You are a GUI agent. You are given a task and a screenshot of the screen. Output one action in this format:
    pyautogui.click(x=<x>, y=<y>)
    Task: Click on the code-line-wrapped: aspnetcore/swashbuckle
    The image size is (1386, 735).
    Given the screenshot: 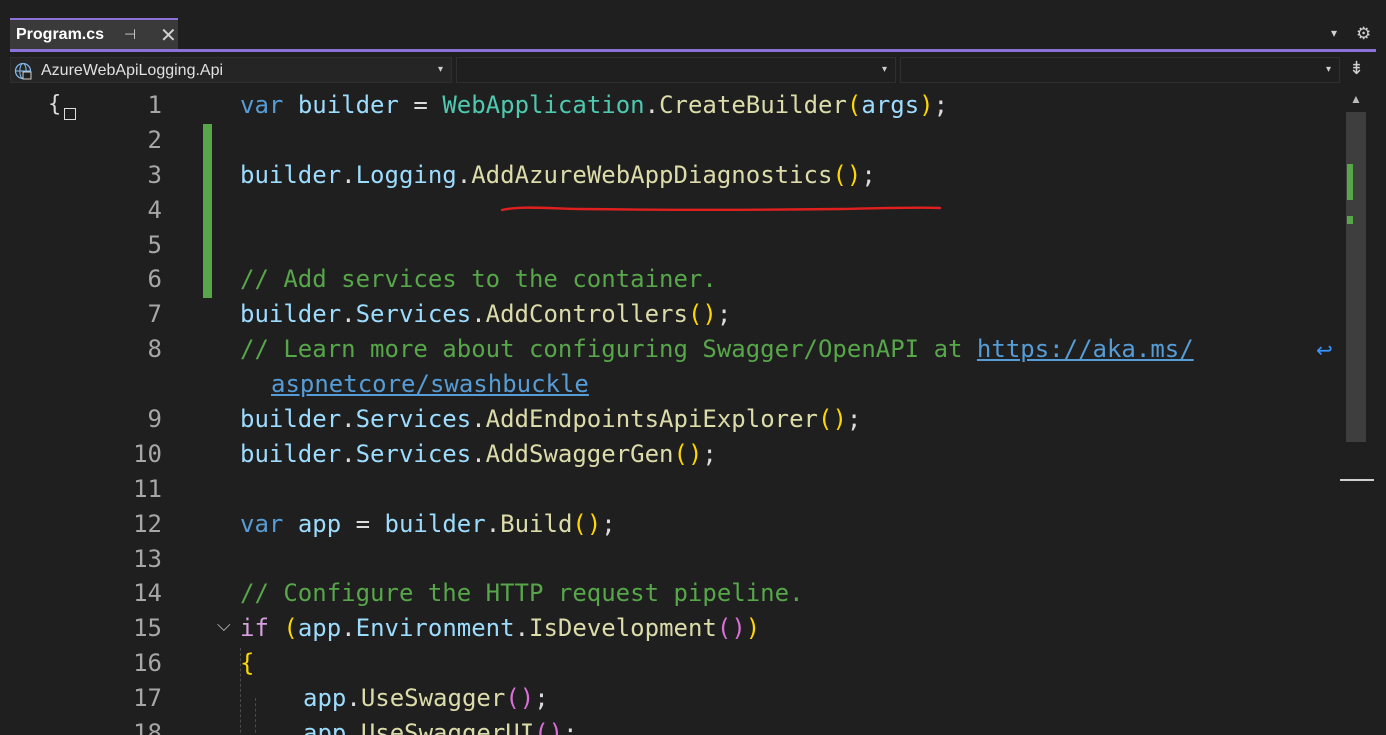 What is the action you would take?
    pyautogui.click(x=675, y=384)
    